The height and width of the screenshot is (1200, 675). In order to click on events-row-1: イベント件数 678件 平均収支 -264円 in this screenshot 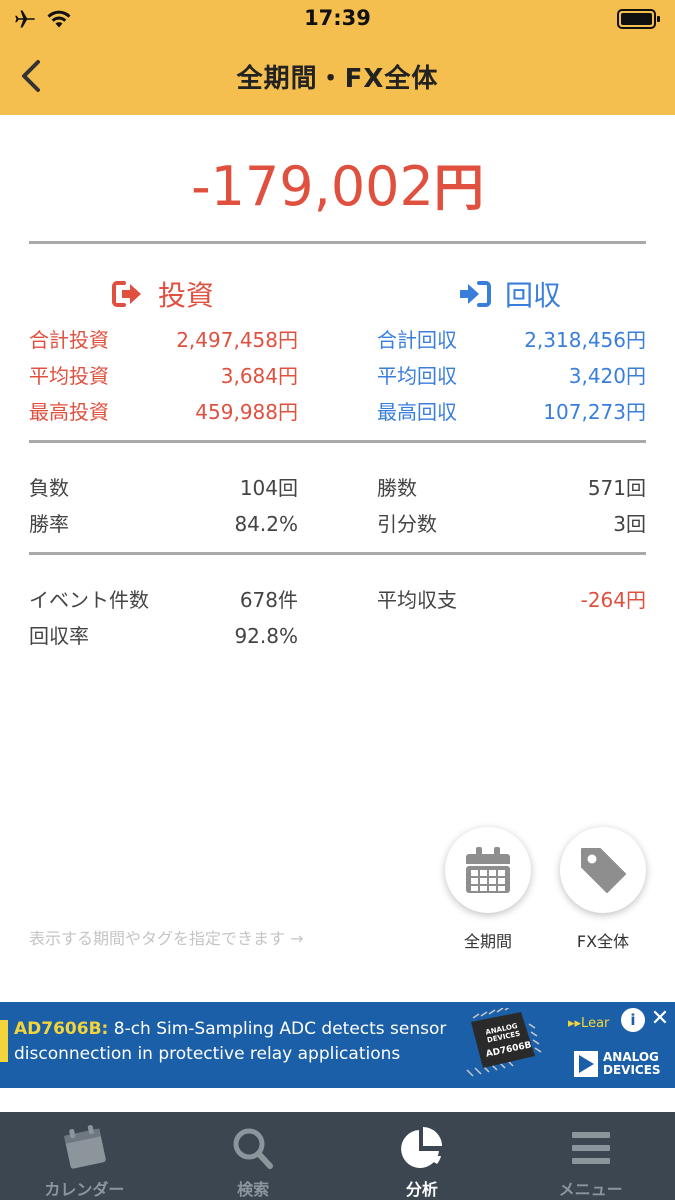, I will do `click(337, 600)`.